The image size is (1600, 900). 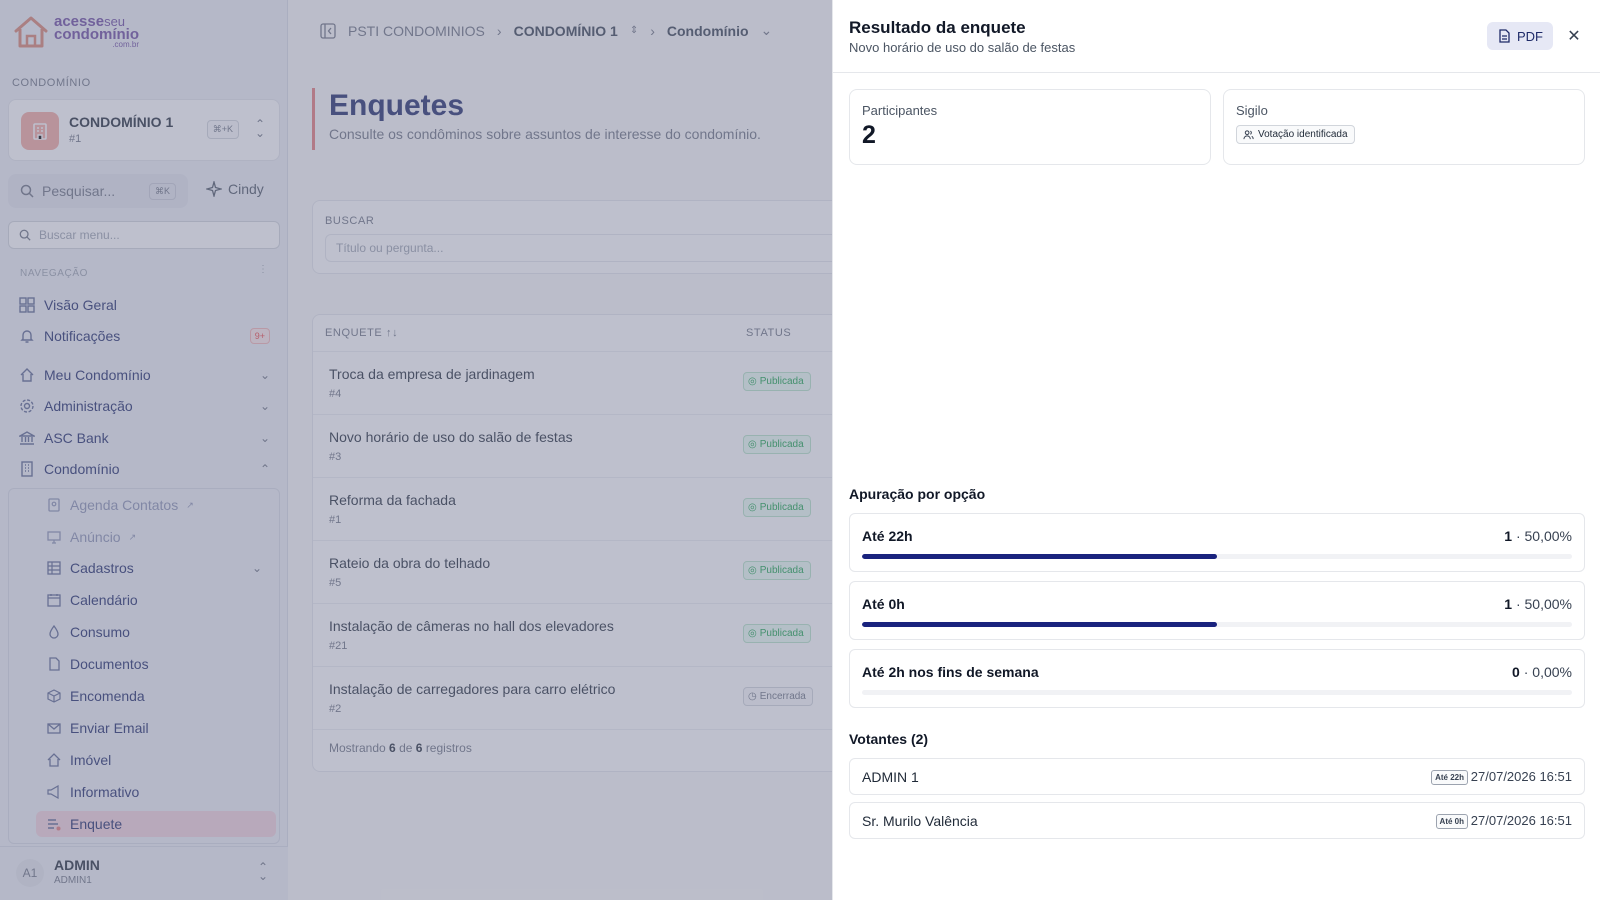 I want to click on voter-name: ADMIN 1, so click(x=890, y=777).